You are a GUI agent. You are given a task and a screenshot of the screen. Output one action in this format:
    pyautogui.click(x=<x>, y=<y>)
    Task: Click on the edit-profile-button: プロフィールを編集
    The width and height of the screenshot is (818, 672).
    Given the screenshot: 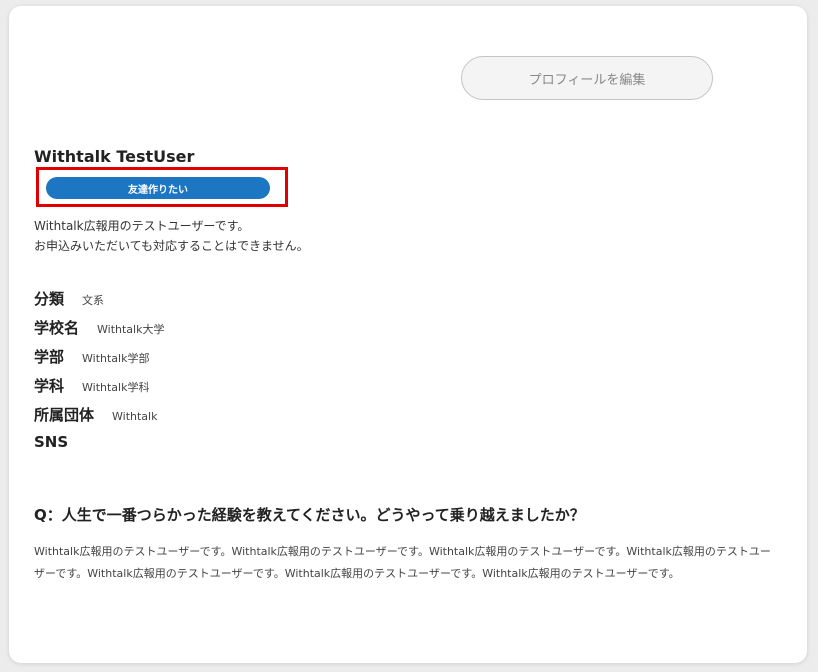 What is the action you would take?
    pyautogui.click(x=587, y=78)
    